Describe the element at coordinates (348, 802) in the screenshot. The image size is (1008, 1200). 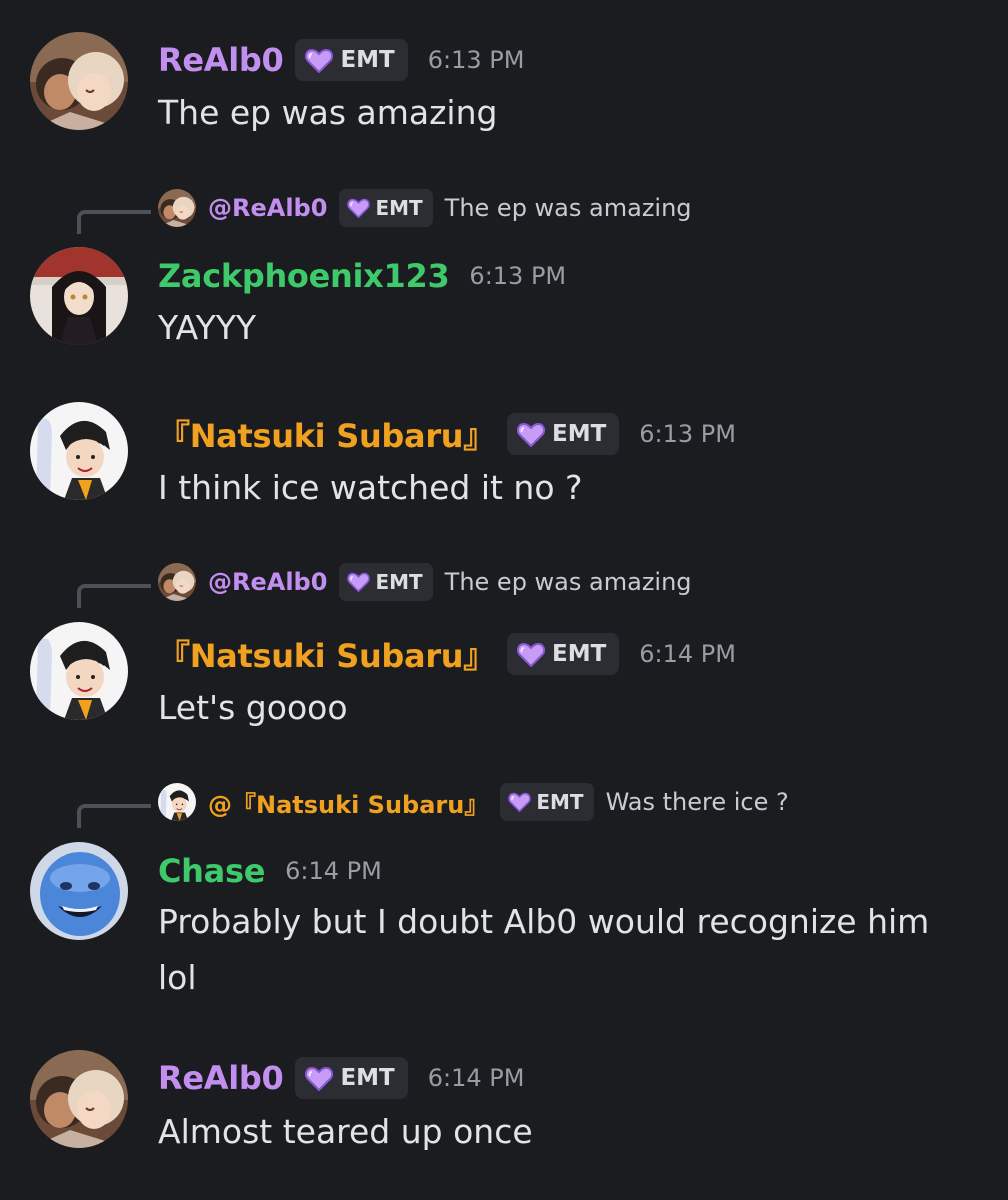
I see `reply-username: @『Natsuki Subaru』` at that location.